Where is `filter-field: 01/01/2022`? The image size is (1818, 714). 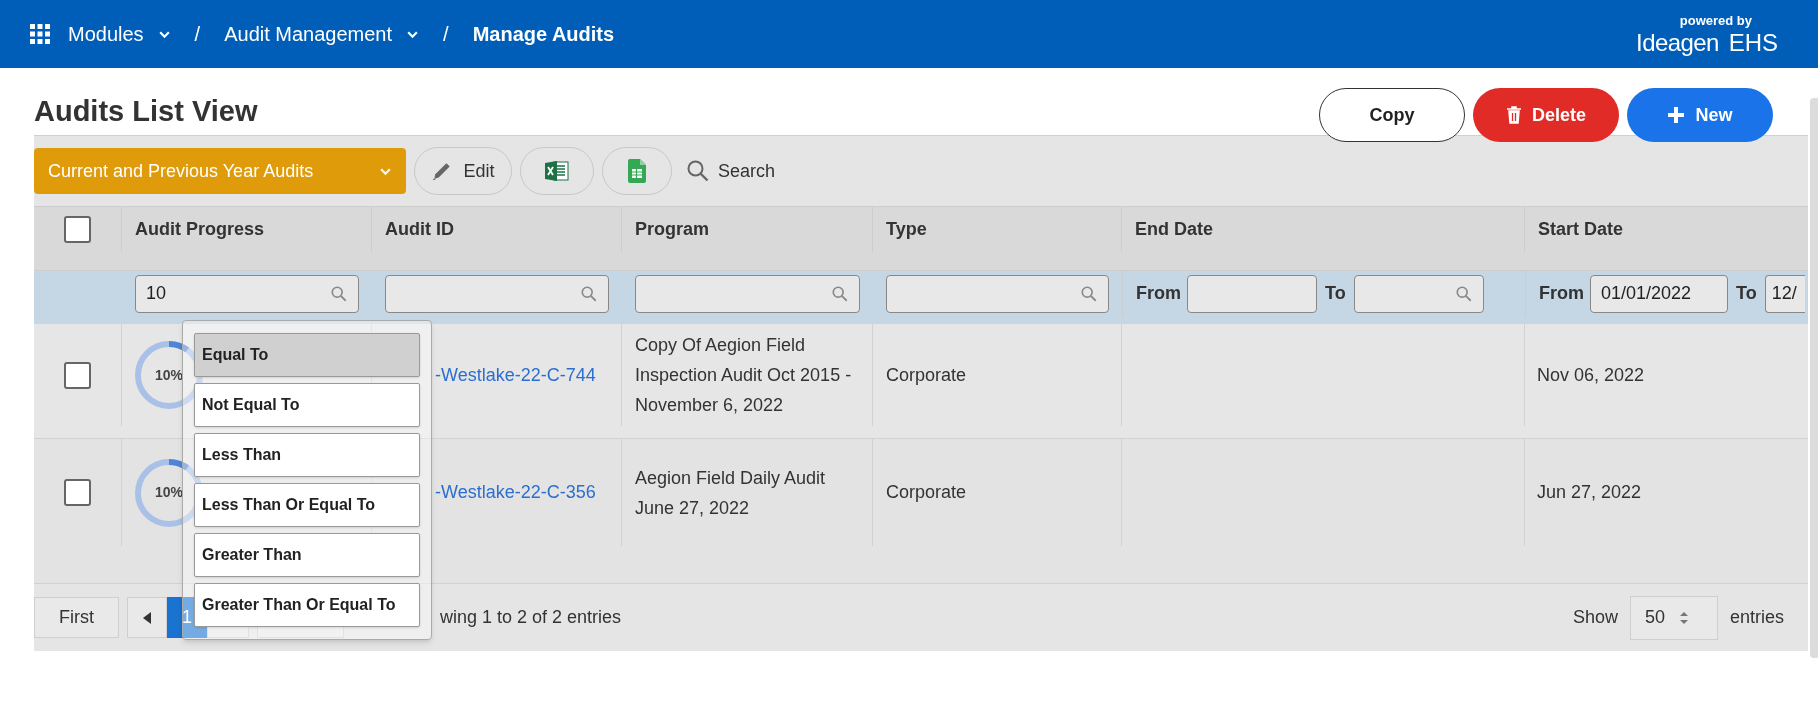 filter-field: 01/01/2022 is located at coordinates (1659, 293).